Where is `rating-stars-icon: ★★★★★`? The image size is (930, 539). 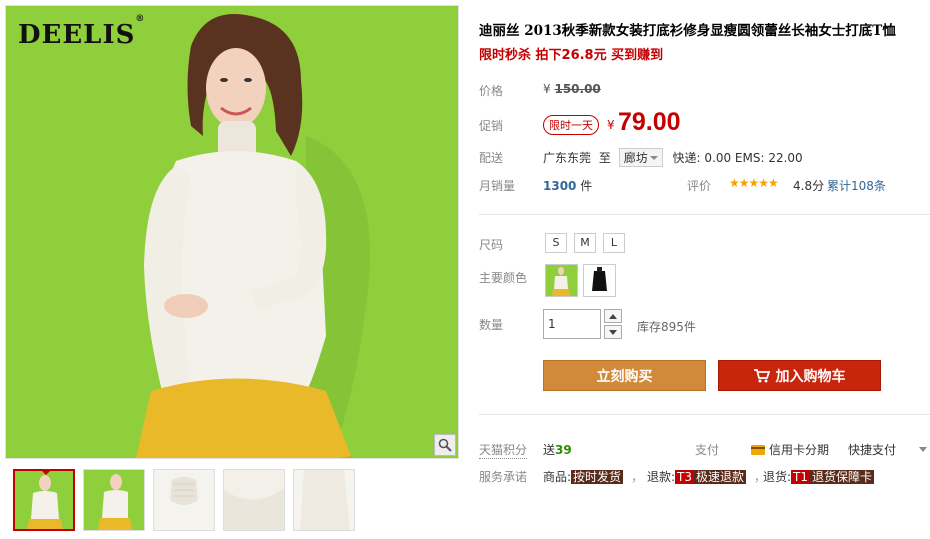 rating-stars-icon: ★★★★★ is located at coordinates (754, 183).